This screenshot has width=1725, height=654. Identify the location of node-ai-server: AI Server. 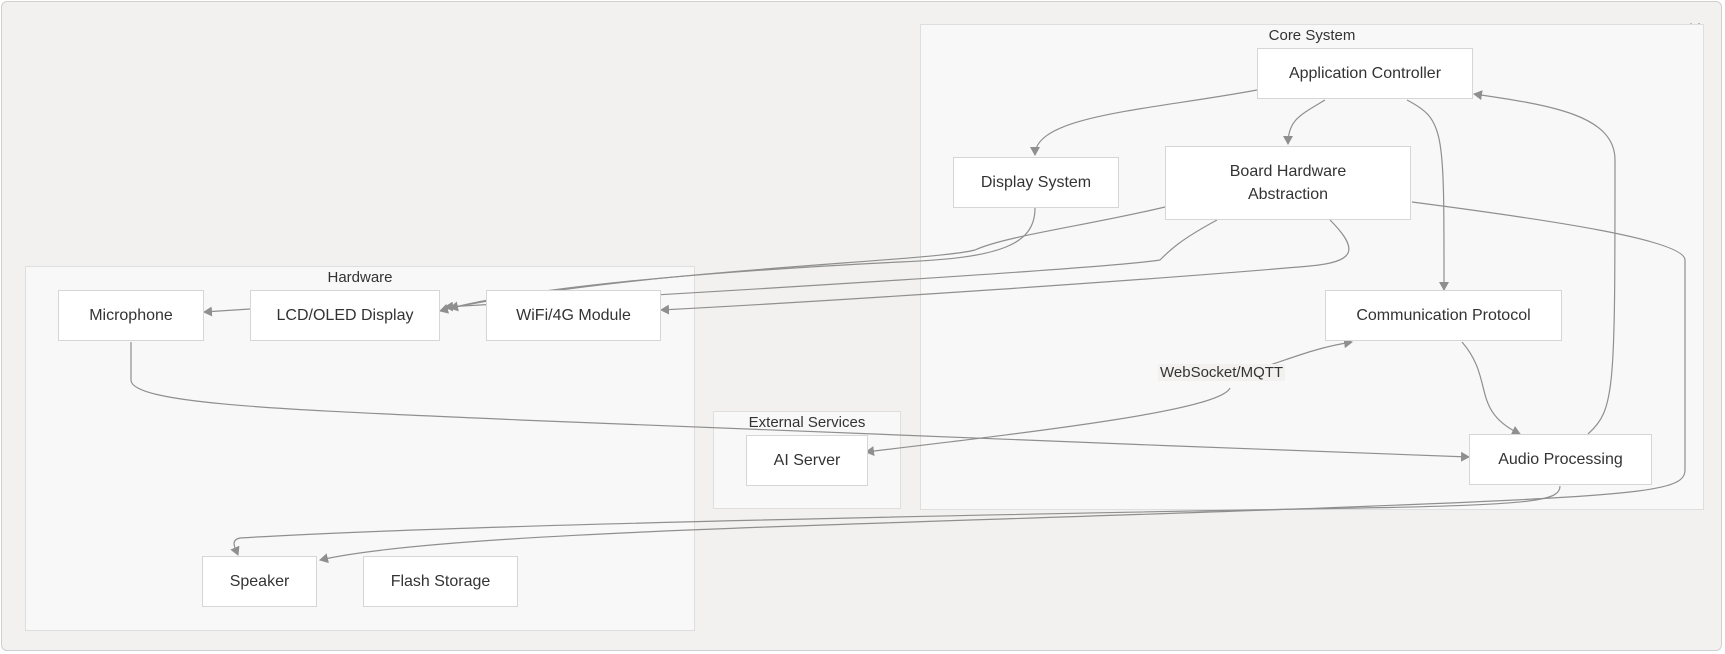
(807, 460).